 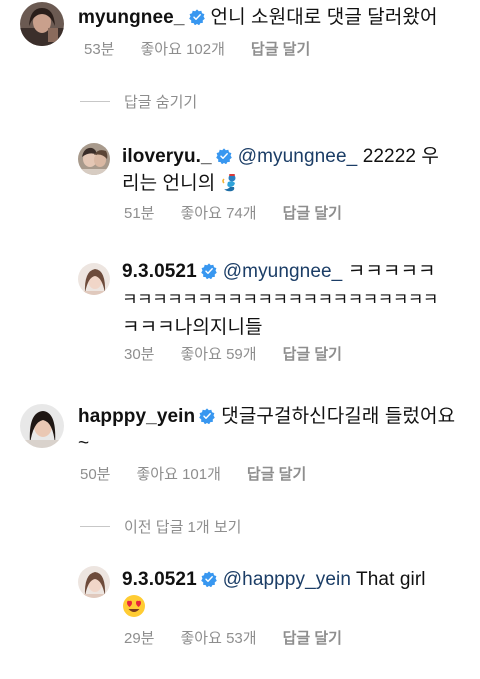 What do you see at coordinates (389, 271) in the screenshot?
I see `reply-text: ㅋㅋㅋㅋㅋ` at bounding box center [389, 271].